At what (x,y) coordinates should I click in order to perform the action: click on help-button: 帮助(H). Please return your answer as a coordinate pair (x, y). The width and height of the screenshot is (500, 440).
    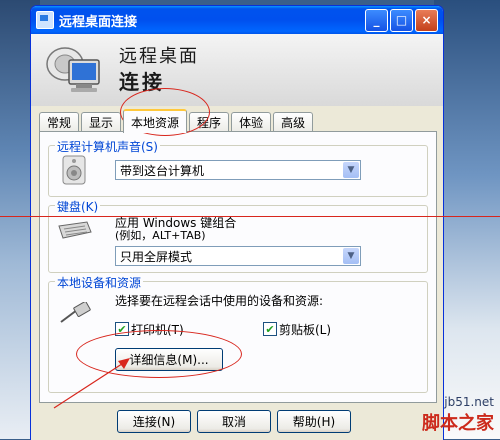
    Looking at the image, I should click on (314, 421).